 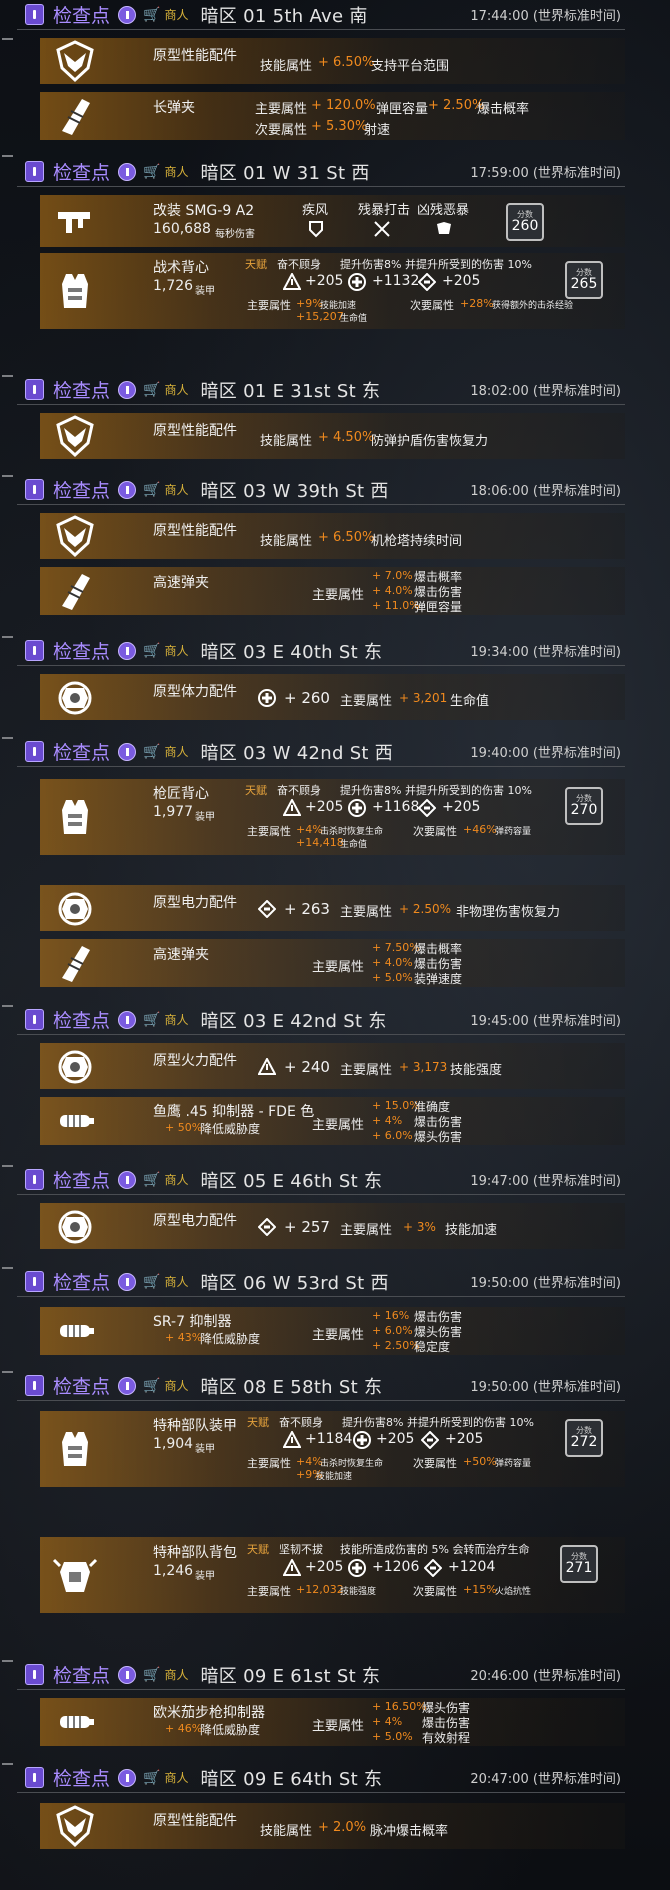 I want to click on item-electronic-mod: 原型电力配件 + 257 主要属性 + 3% 技能加速, so click(x=332, y=1226).